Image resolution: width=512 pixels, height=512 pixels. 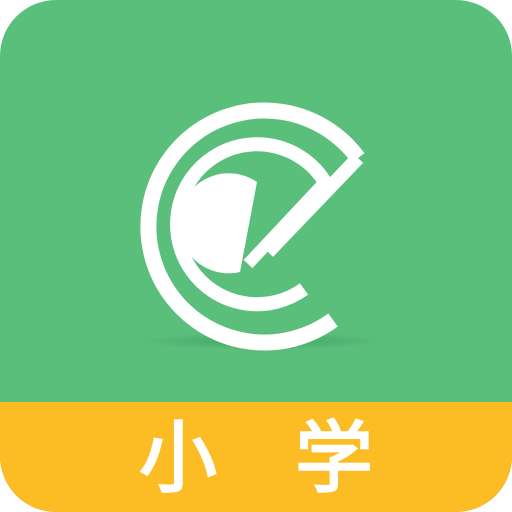 I want to click on app-label: 小学, so click(x=294, y=459).